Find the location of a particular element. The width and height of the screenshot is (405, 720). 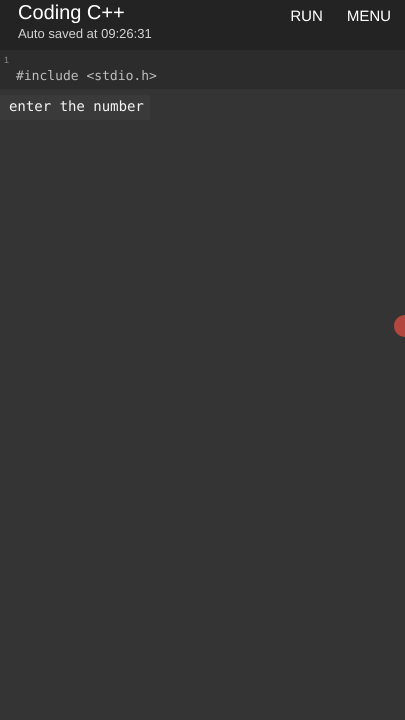

toolbar-button: RUN is located at coordinates (306, 17).